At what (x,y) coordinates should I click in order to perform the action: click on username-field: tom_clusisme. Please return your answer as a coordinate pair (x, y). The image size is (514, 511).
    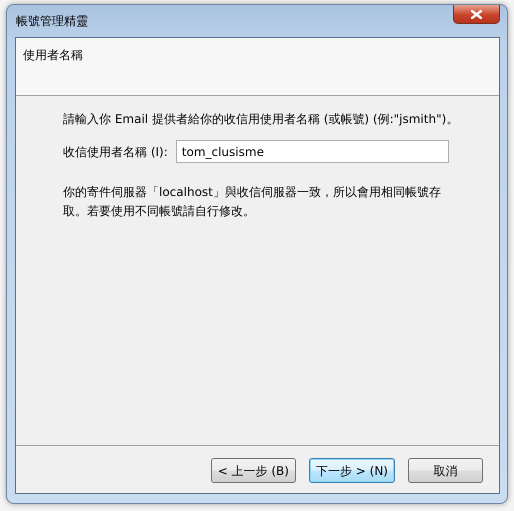
    Looking at the image, I should click on (312, 151).